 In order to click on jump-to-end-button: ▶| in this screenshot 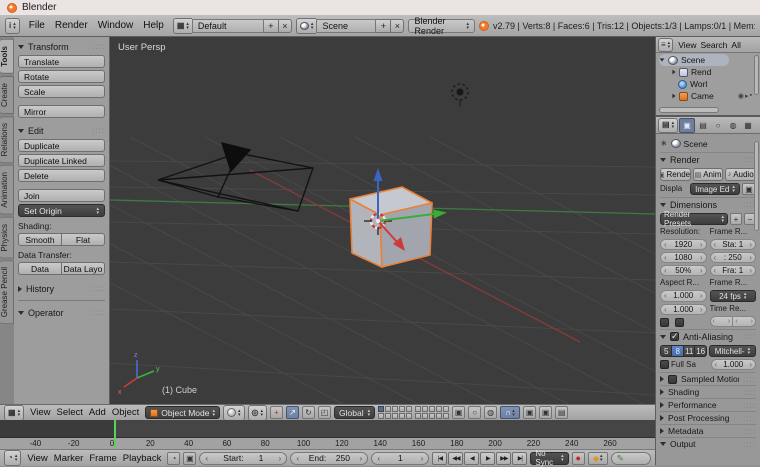, I will do `click(520, 458)`.